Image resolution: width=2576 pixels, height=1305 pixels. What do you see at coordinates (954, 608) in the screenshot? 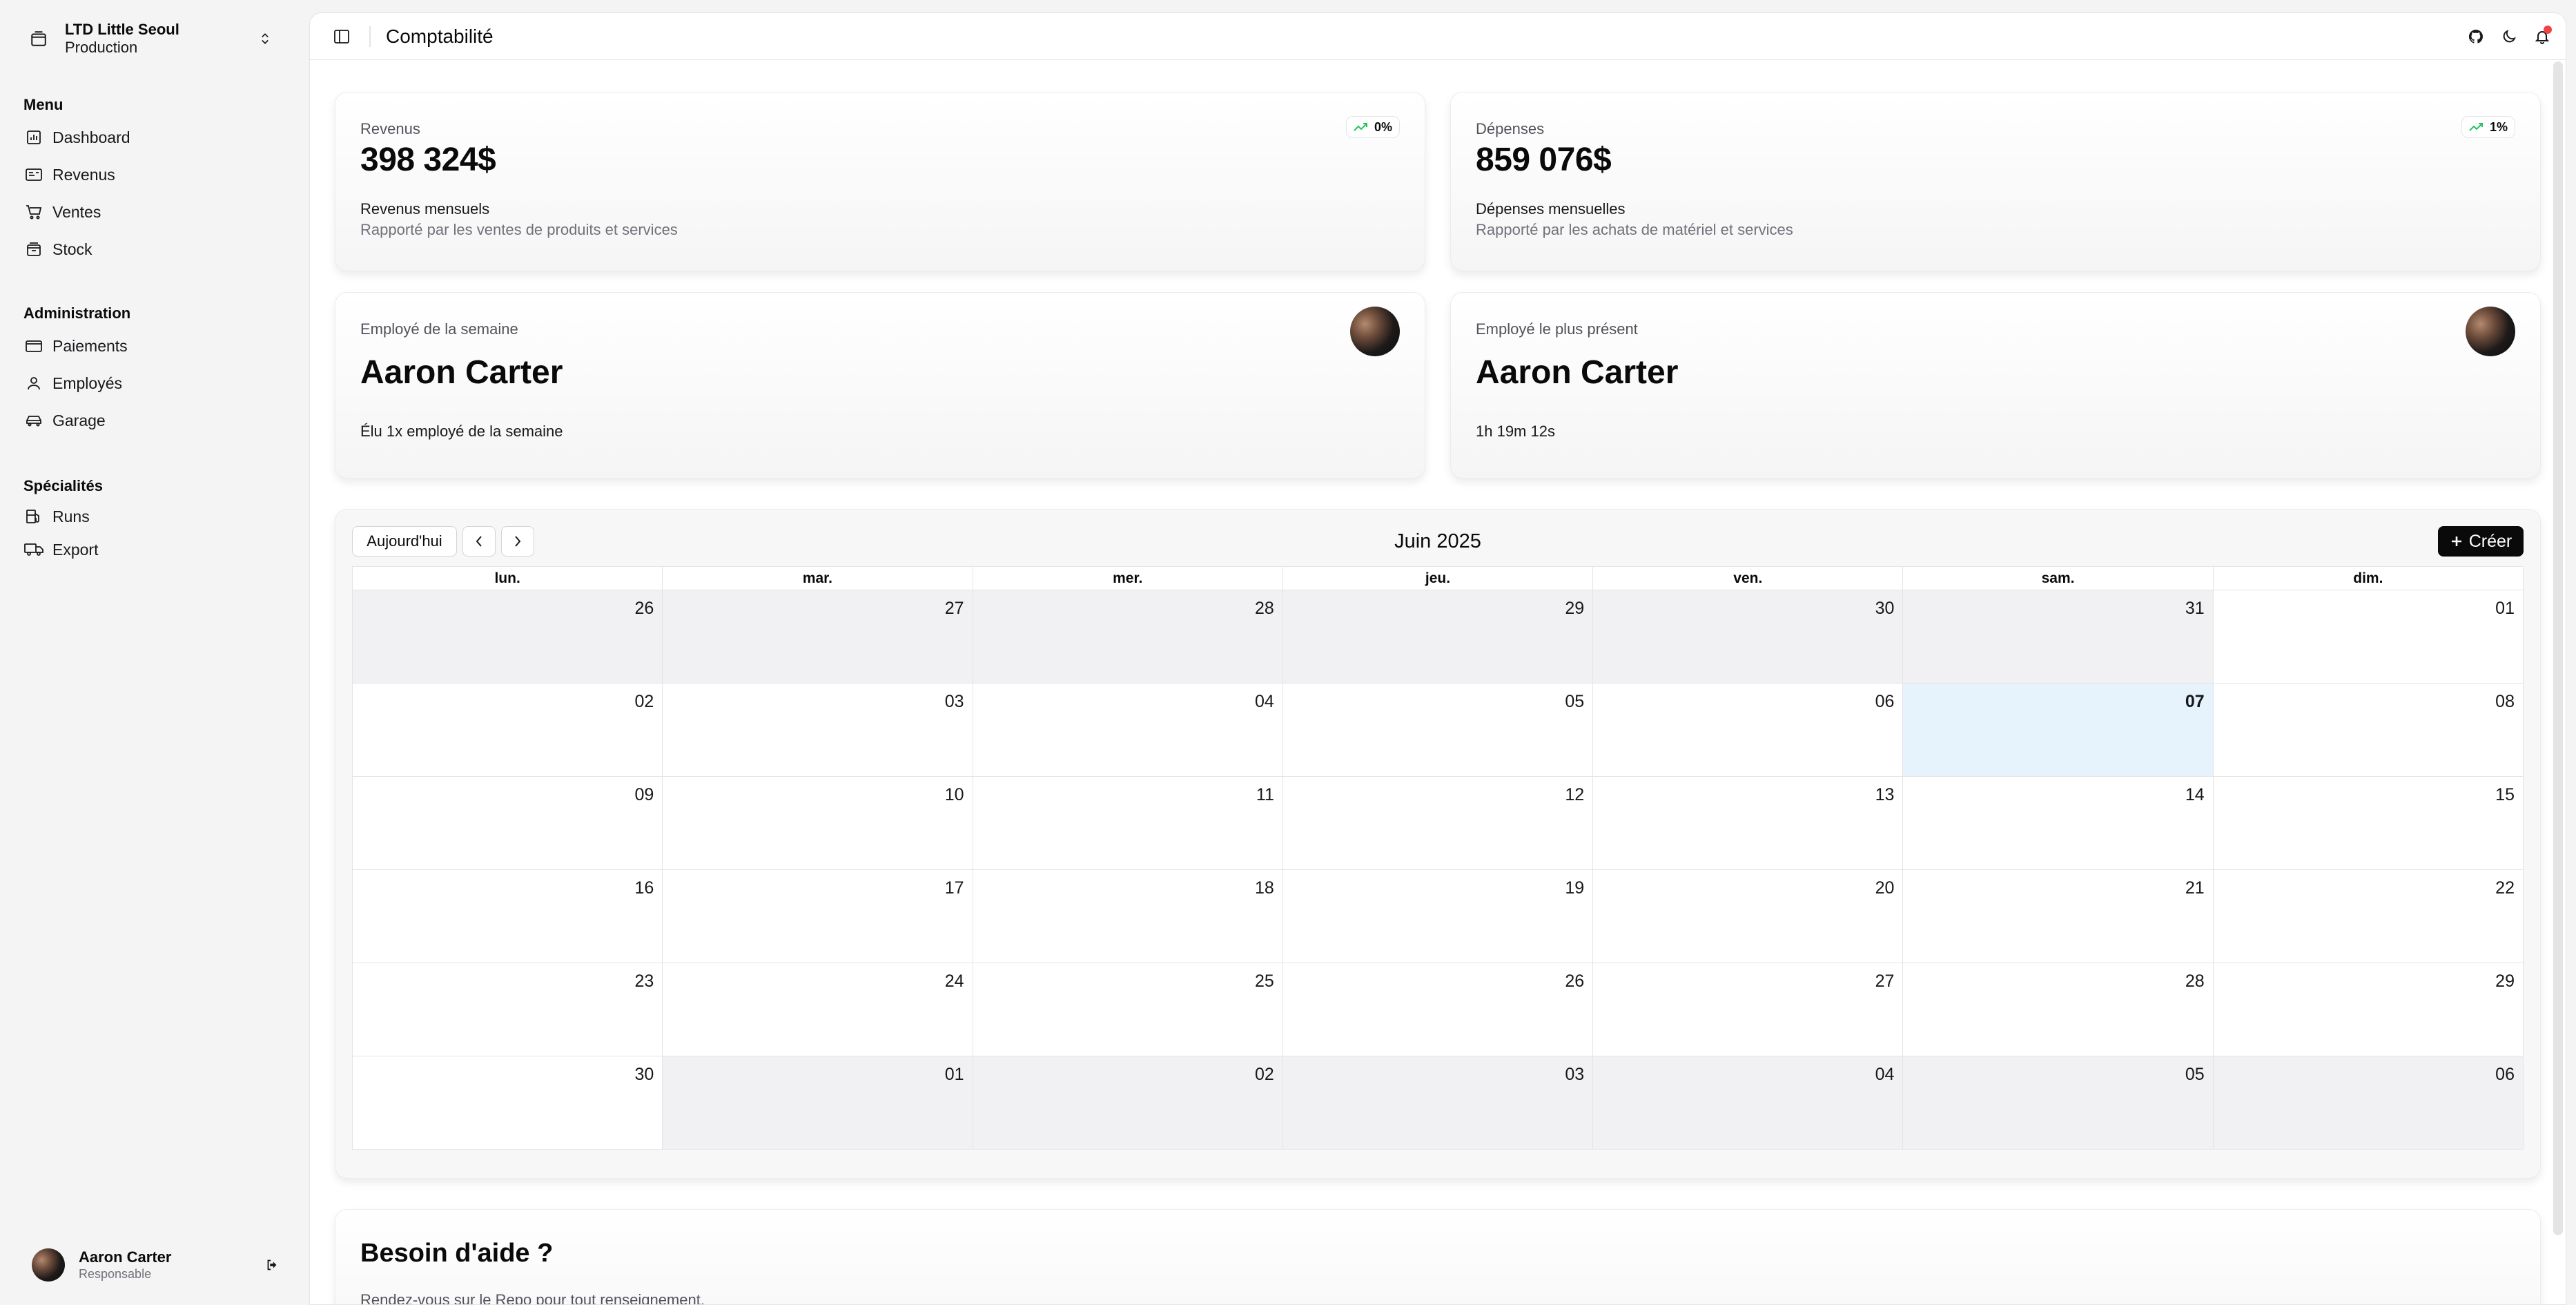
I see `day-number: 27` at bounding box center [954, 608].